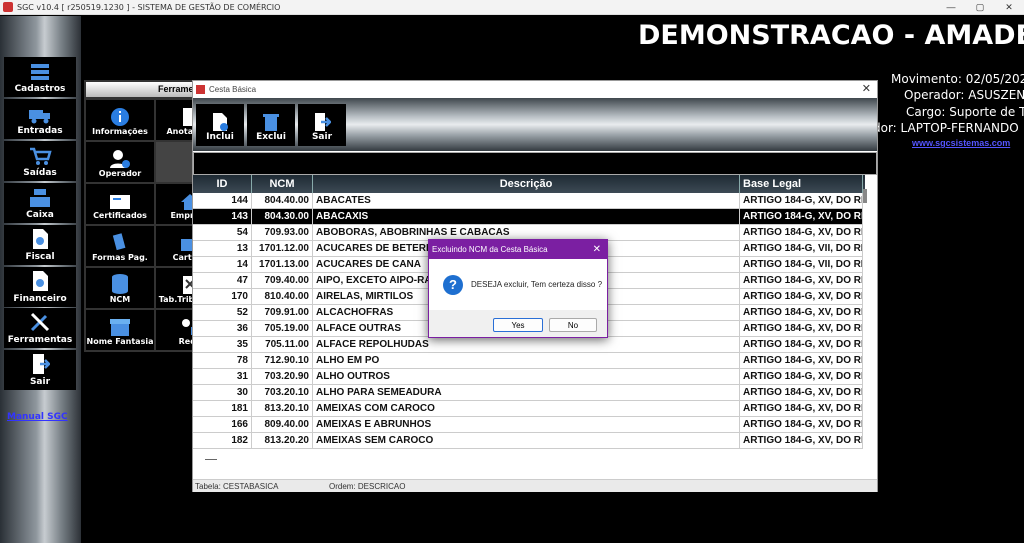 The width and height of the screenshot is (1024, 543). I want to click on sidebar-item-label: Caixa, so click(40, 215).